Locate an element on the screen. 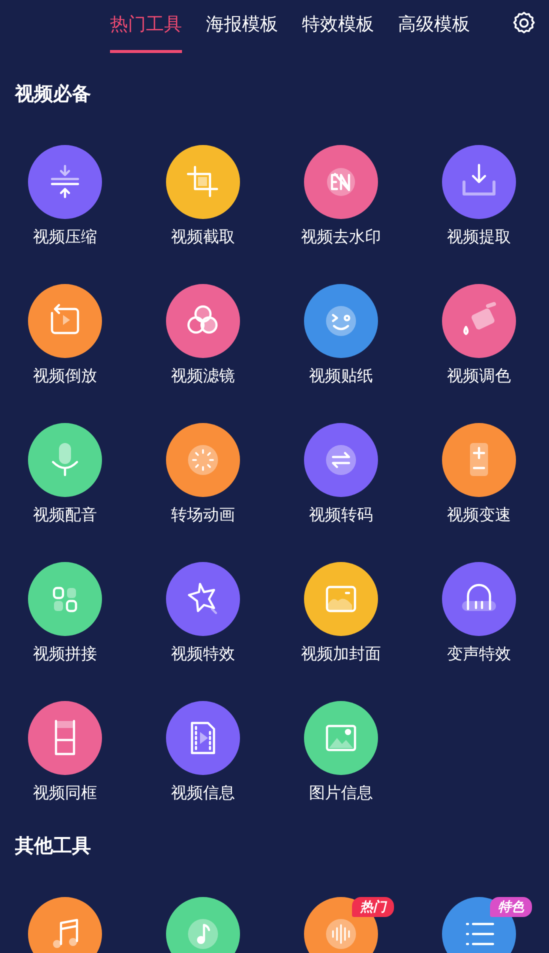 The height and width of the screenshot is (953, 549). badge: 热门 is located at coordinates (373, 907).